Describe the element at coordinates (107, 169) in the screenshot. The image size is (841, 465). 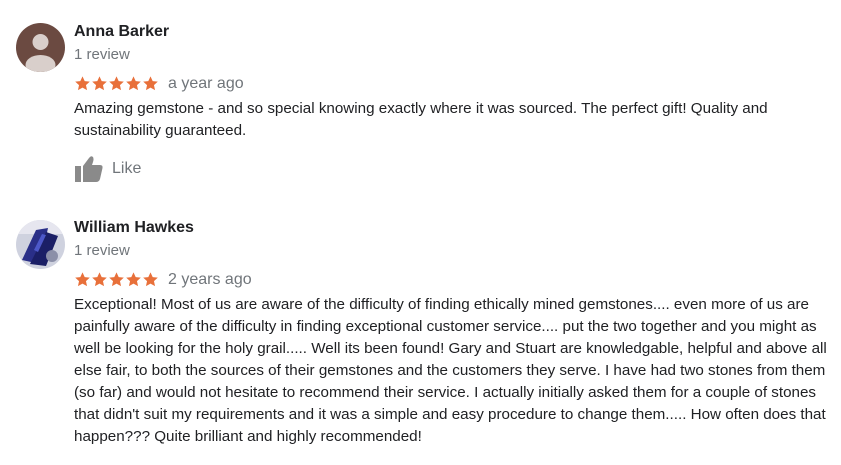
I see `like-button: Like` at that location.